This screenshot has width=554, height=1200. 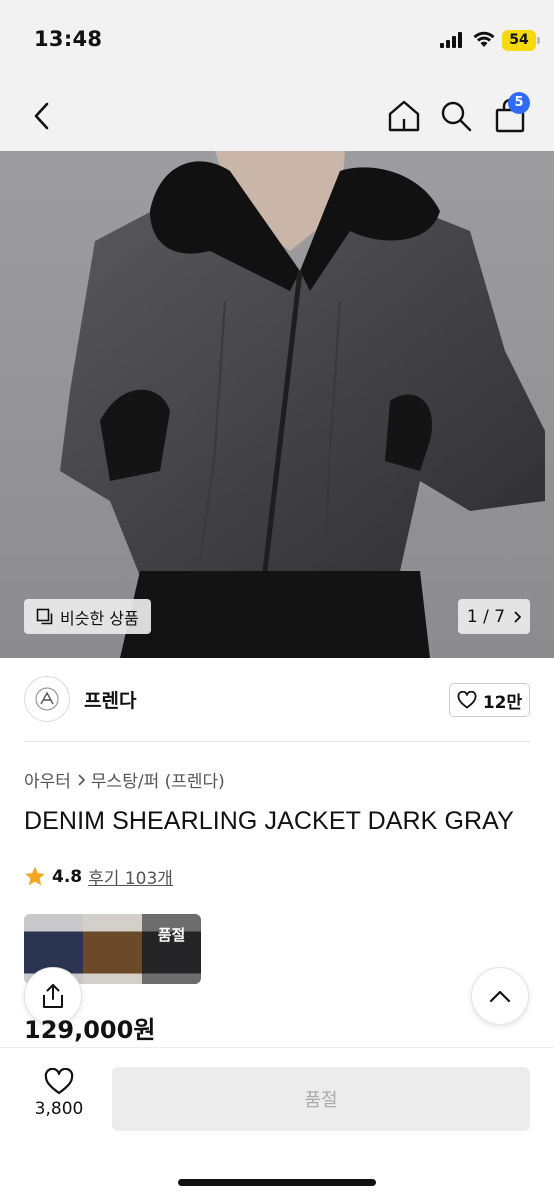 I want to click on search-icon, so click(x=456, y=116).